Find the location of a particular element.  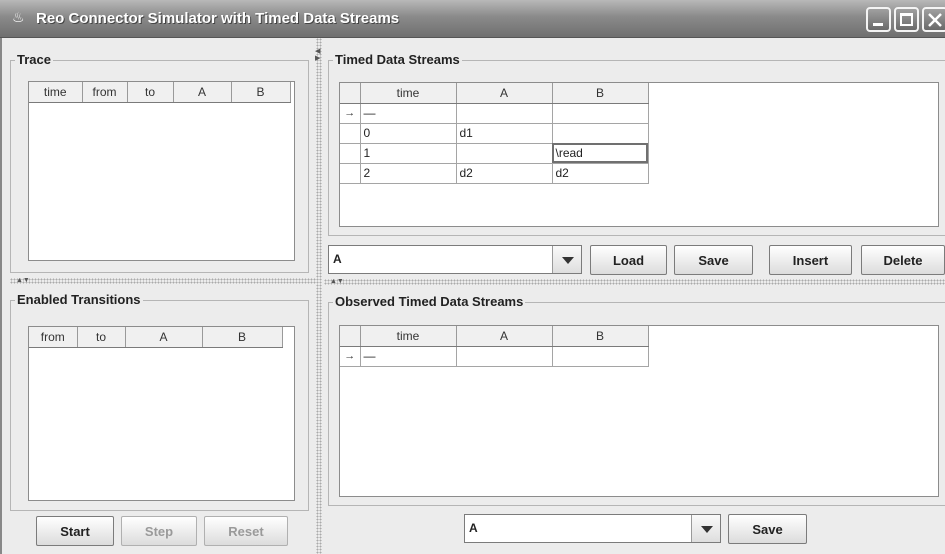

left-splitter is located at coordinates (163, 281).